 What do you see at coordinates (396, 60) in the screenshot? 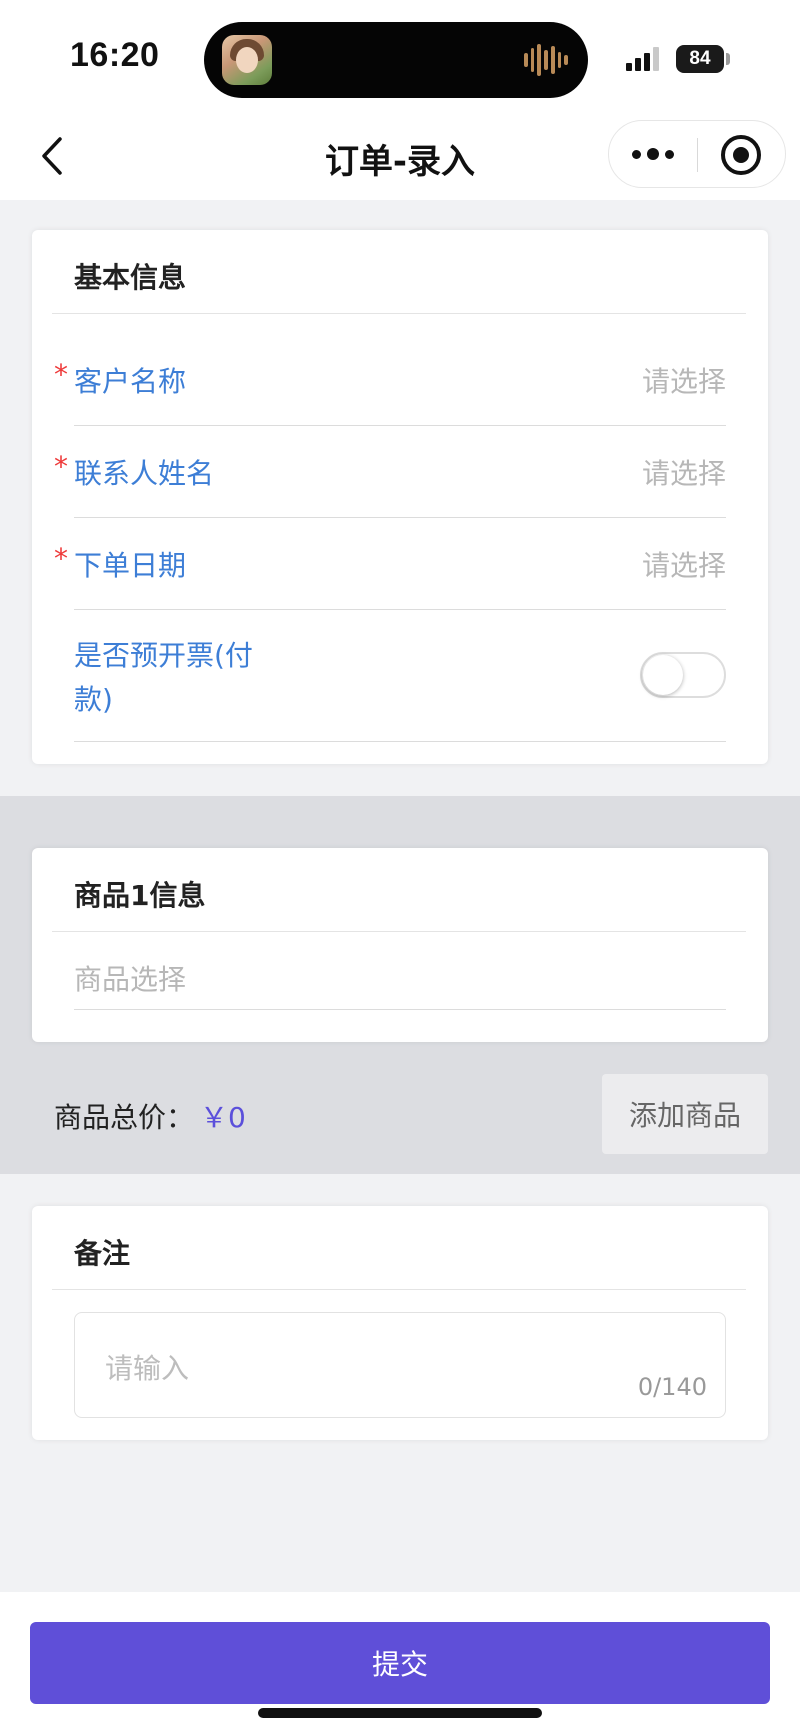
I see `dynamic-island` at bounding box center [396, 60].